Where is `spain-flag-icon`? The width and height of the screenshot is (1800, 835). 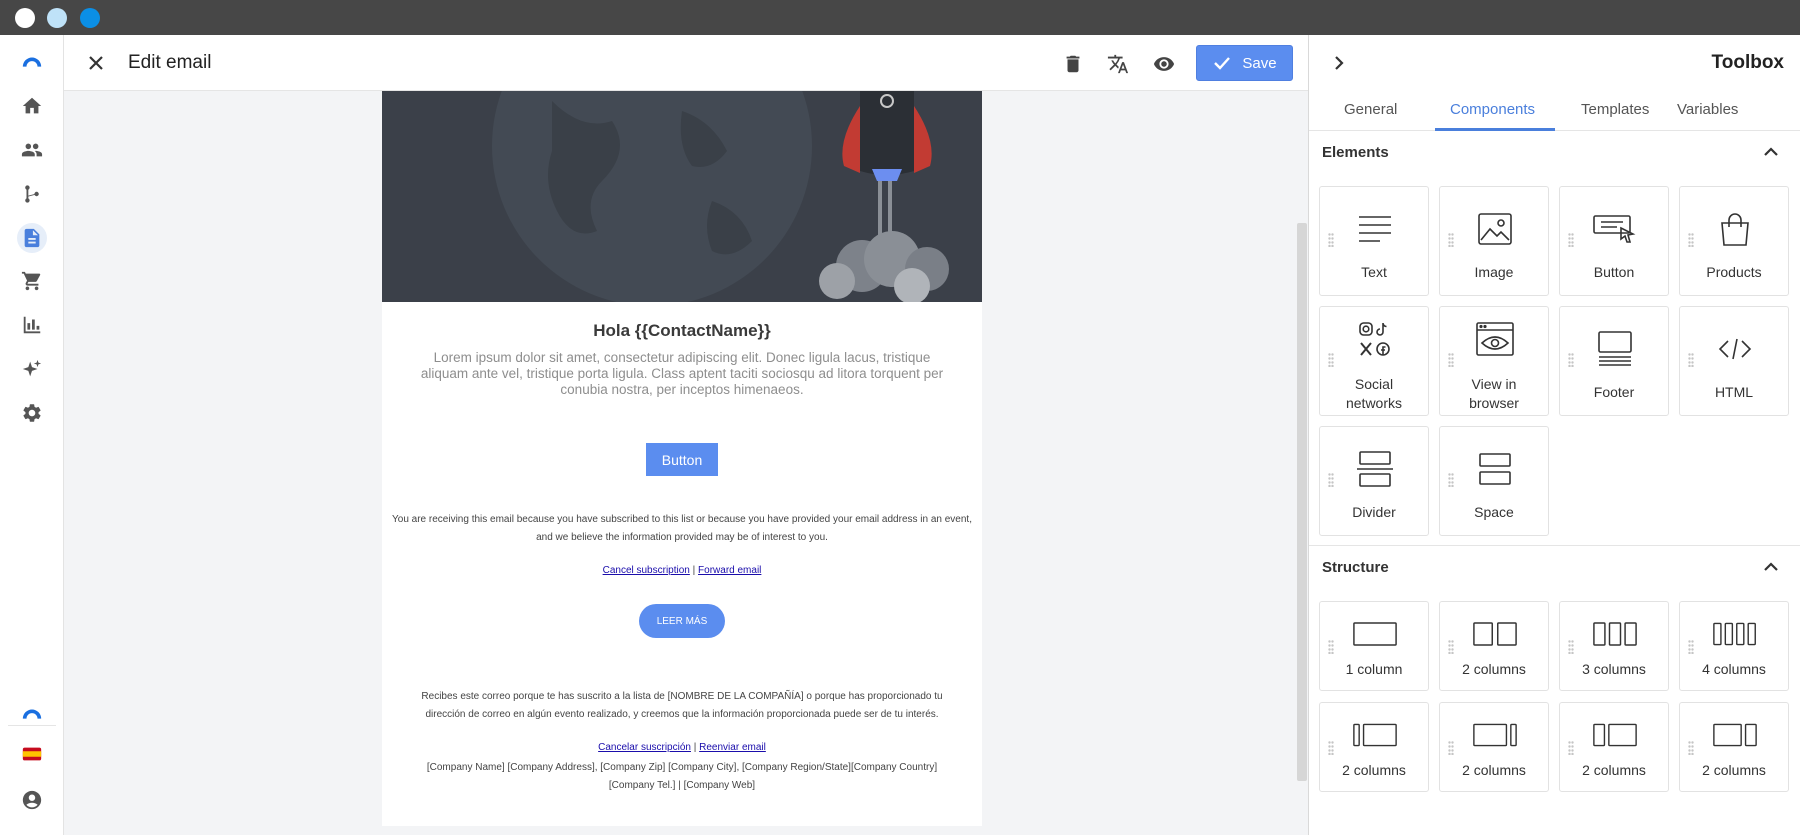 spain-flag-icon is located at coordinates (32, 754).